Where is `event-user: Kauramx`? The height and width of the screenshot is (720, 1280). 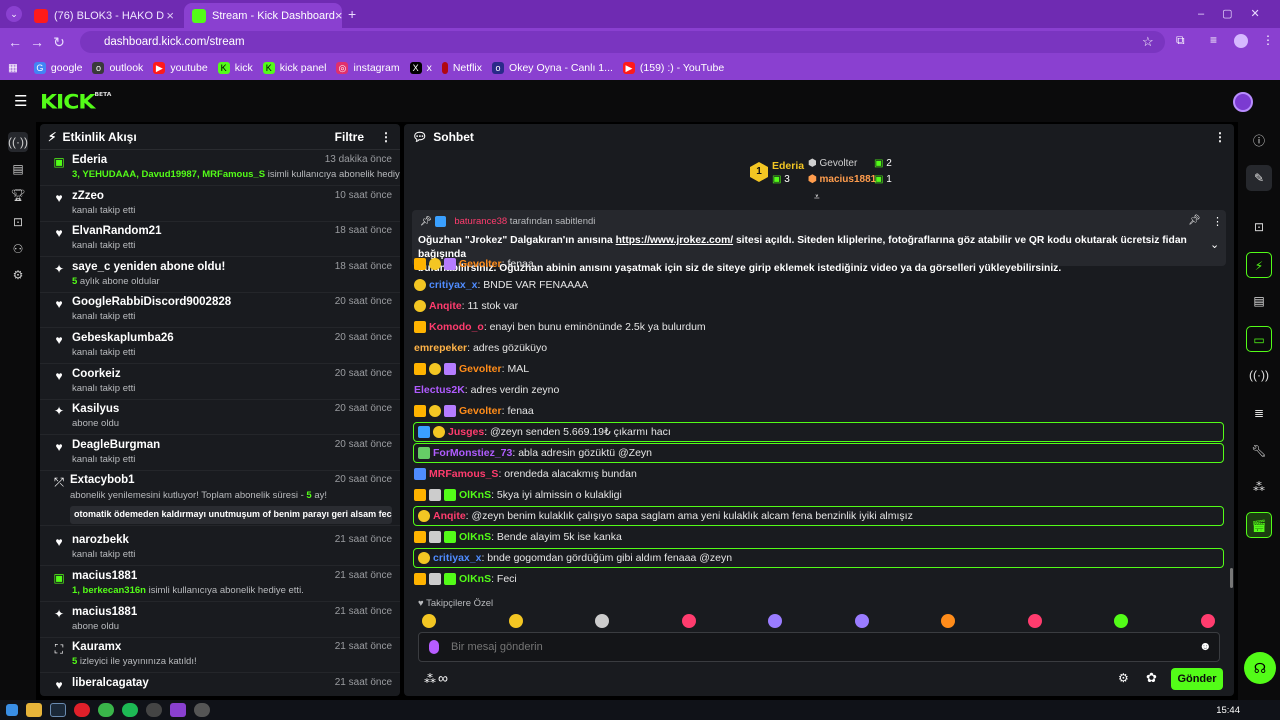 event-user: Kauramx is located at coordinates (96, 647).